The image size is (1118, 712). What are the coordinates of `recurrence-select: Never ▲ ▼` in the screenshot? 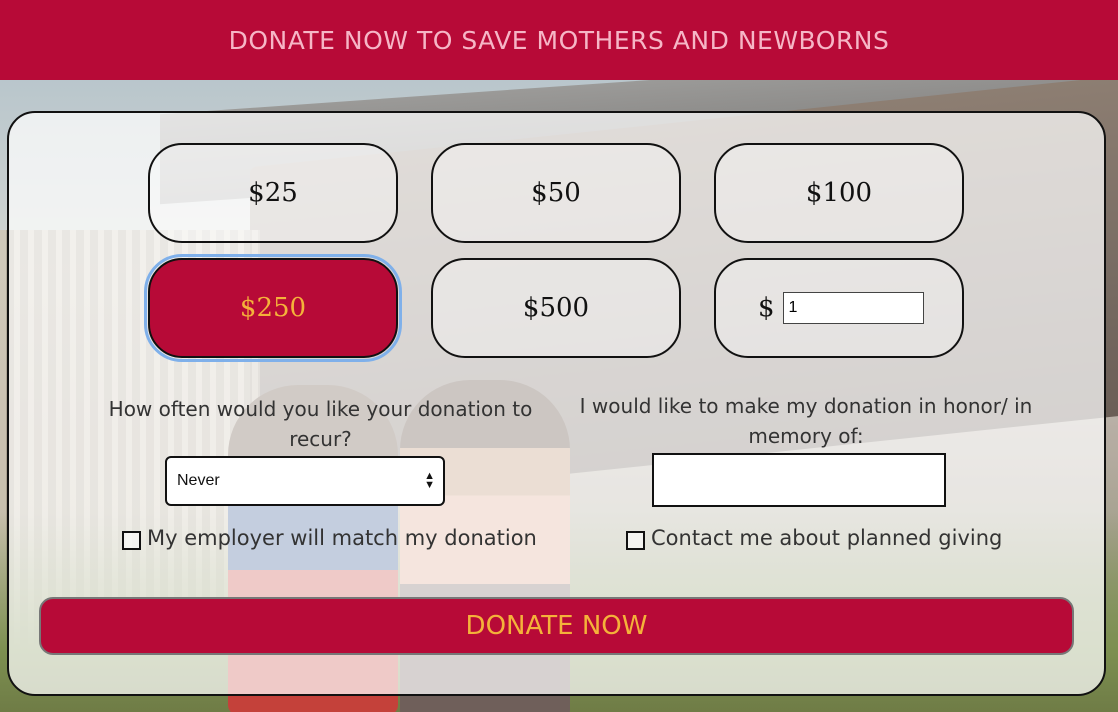 It's located at (305, 481).